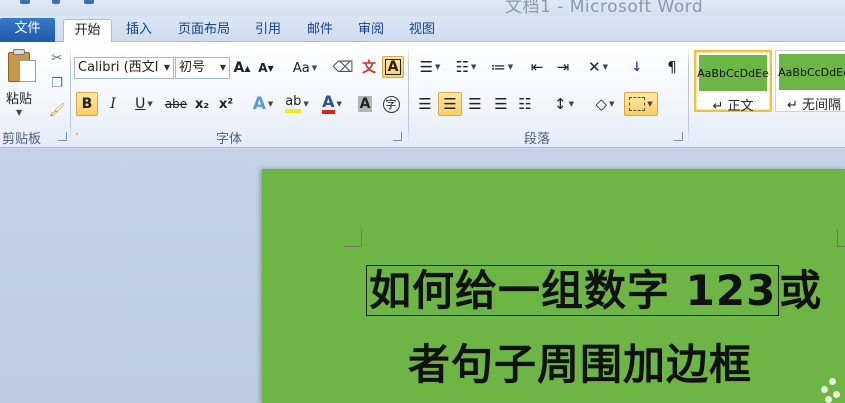 This screenshot has height=403, width=845. I want to click on shrink-font-button: A ▼, so click(266, 68).